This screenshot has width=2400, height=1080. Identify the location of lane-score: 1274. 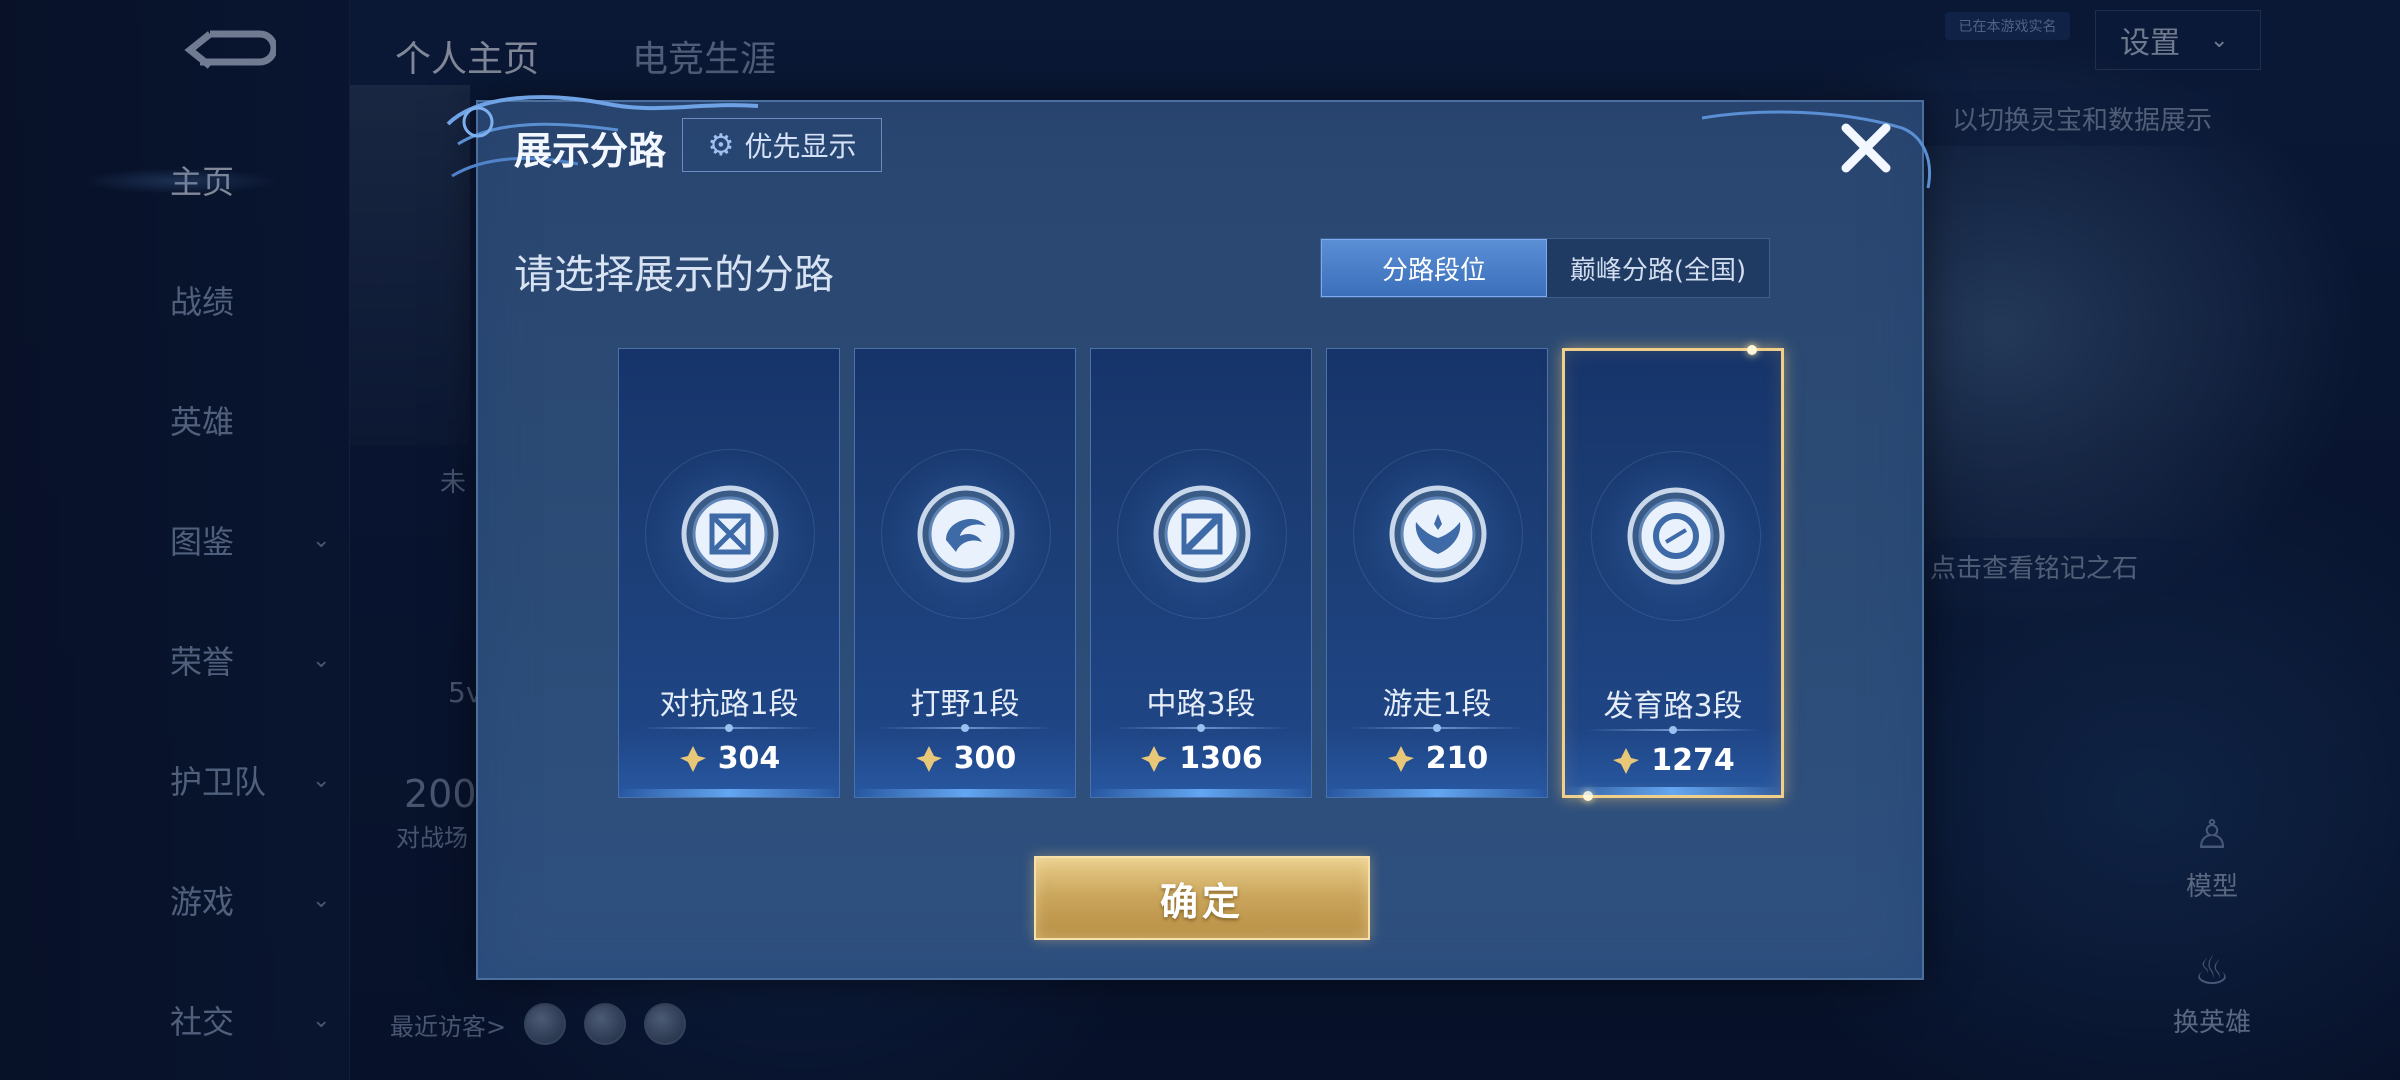
(1673, 760).